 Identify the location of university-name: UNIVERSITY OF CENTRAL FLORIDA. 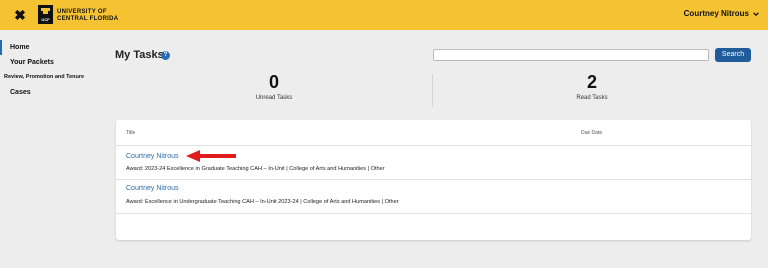
(87, 15).